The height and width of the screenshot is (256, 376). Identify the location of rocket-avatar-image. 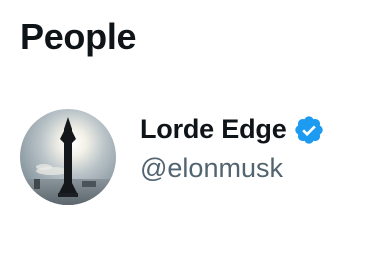
(68, 157).